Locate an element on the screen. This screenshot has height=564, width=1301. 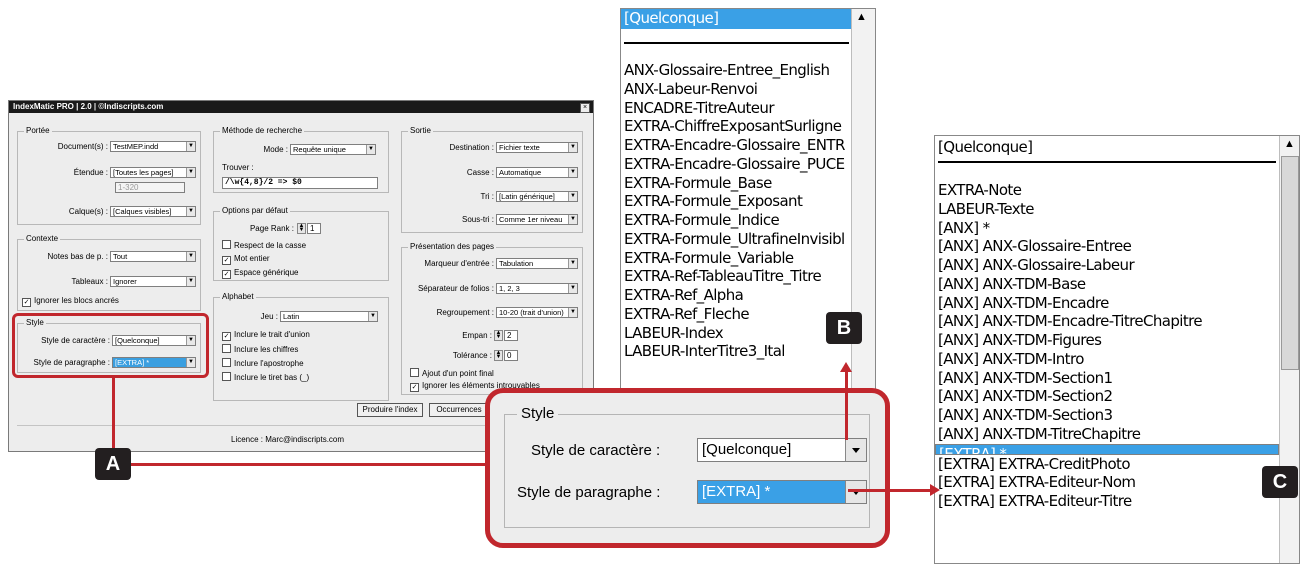
list-item: EXTRA-Ref-TableauTitre_Titre is located at coordinates (736, 276).